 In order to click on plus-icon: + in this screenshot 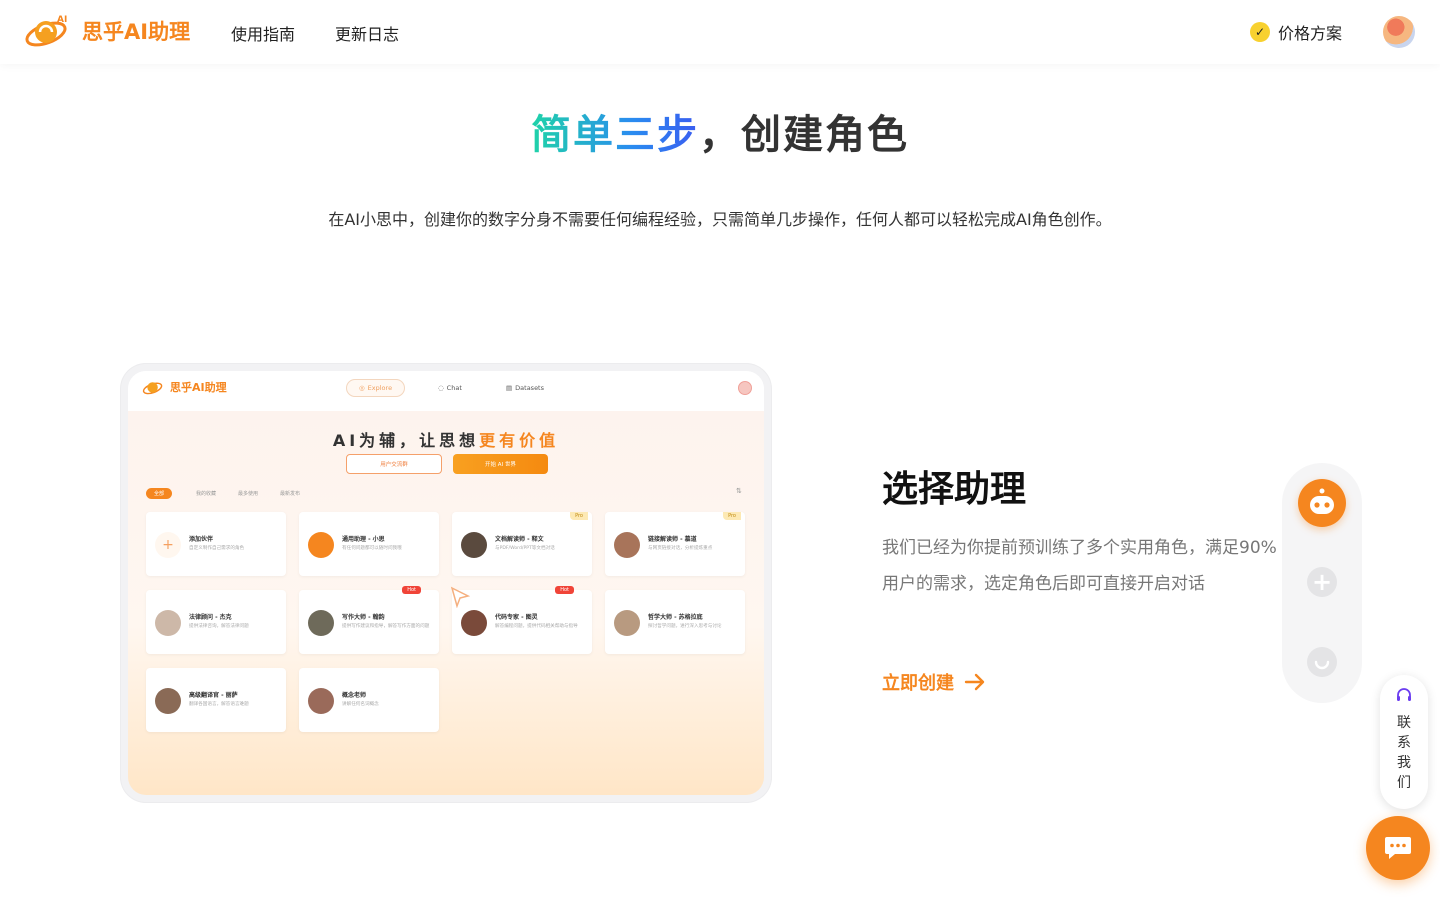, I will do `click(168, 545)`.